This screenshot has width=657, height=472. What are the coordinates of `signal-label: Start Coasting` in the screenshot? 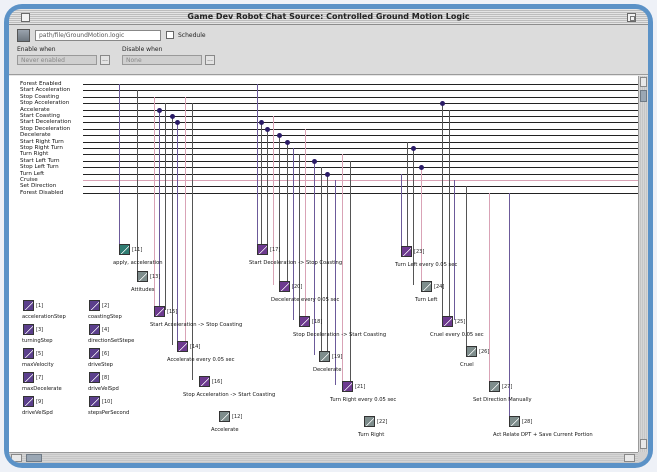 It's located at (40, 116).